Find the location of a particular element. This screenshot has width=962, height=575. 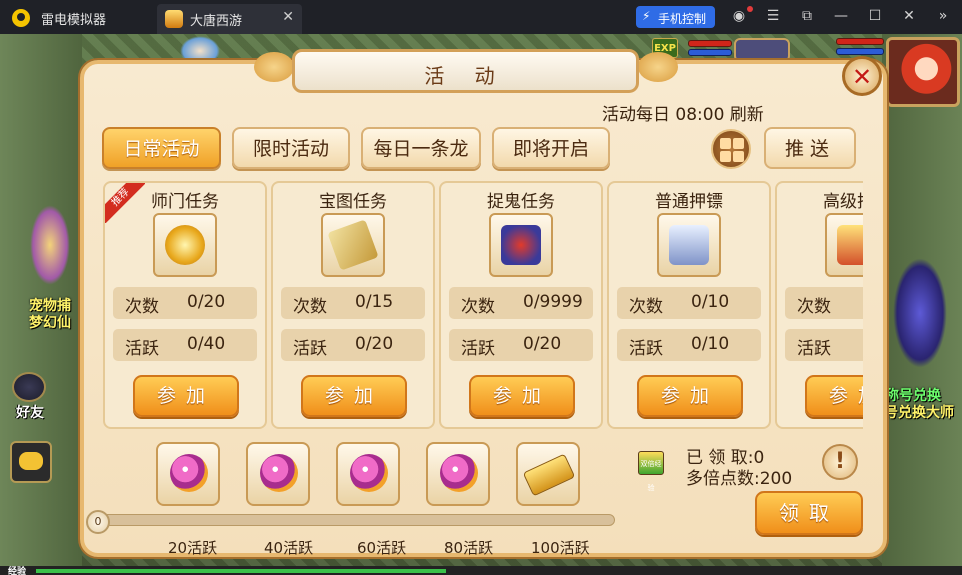

activity-name: 宝图任务 is located at coordinates (353, 202).